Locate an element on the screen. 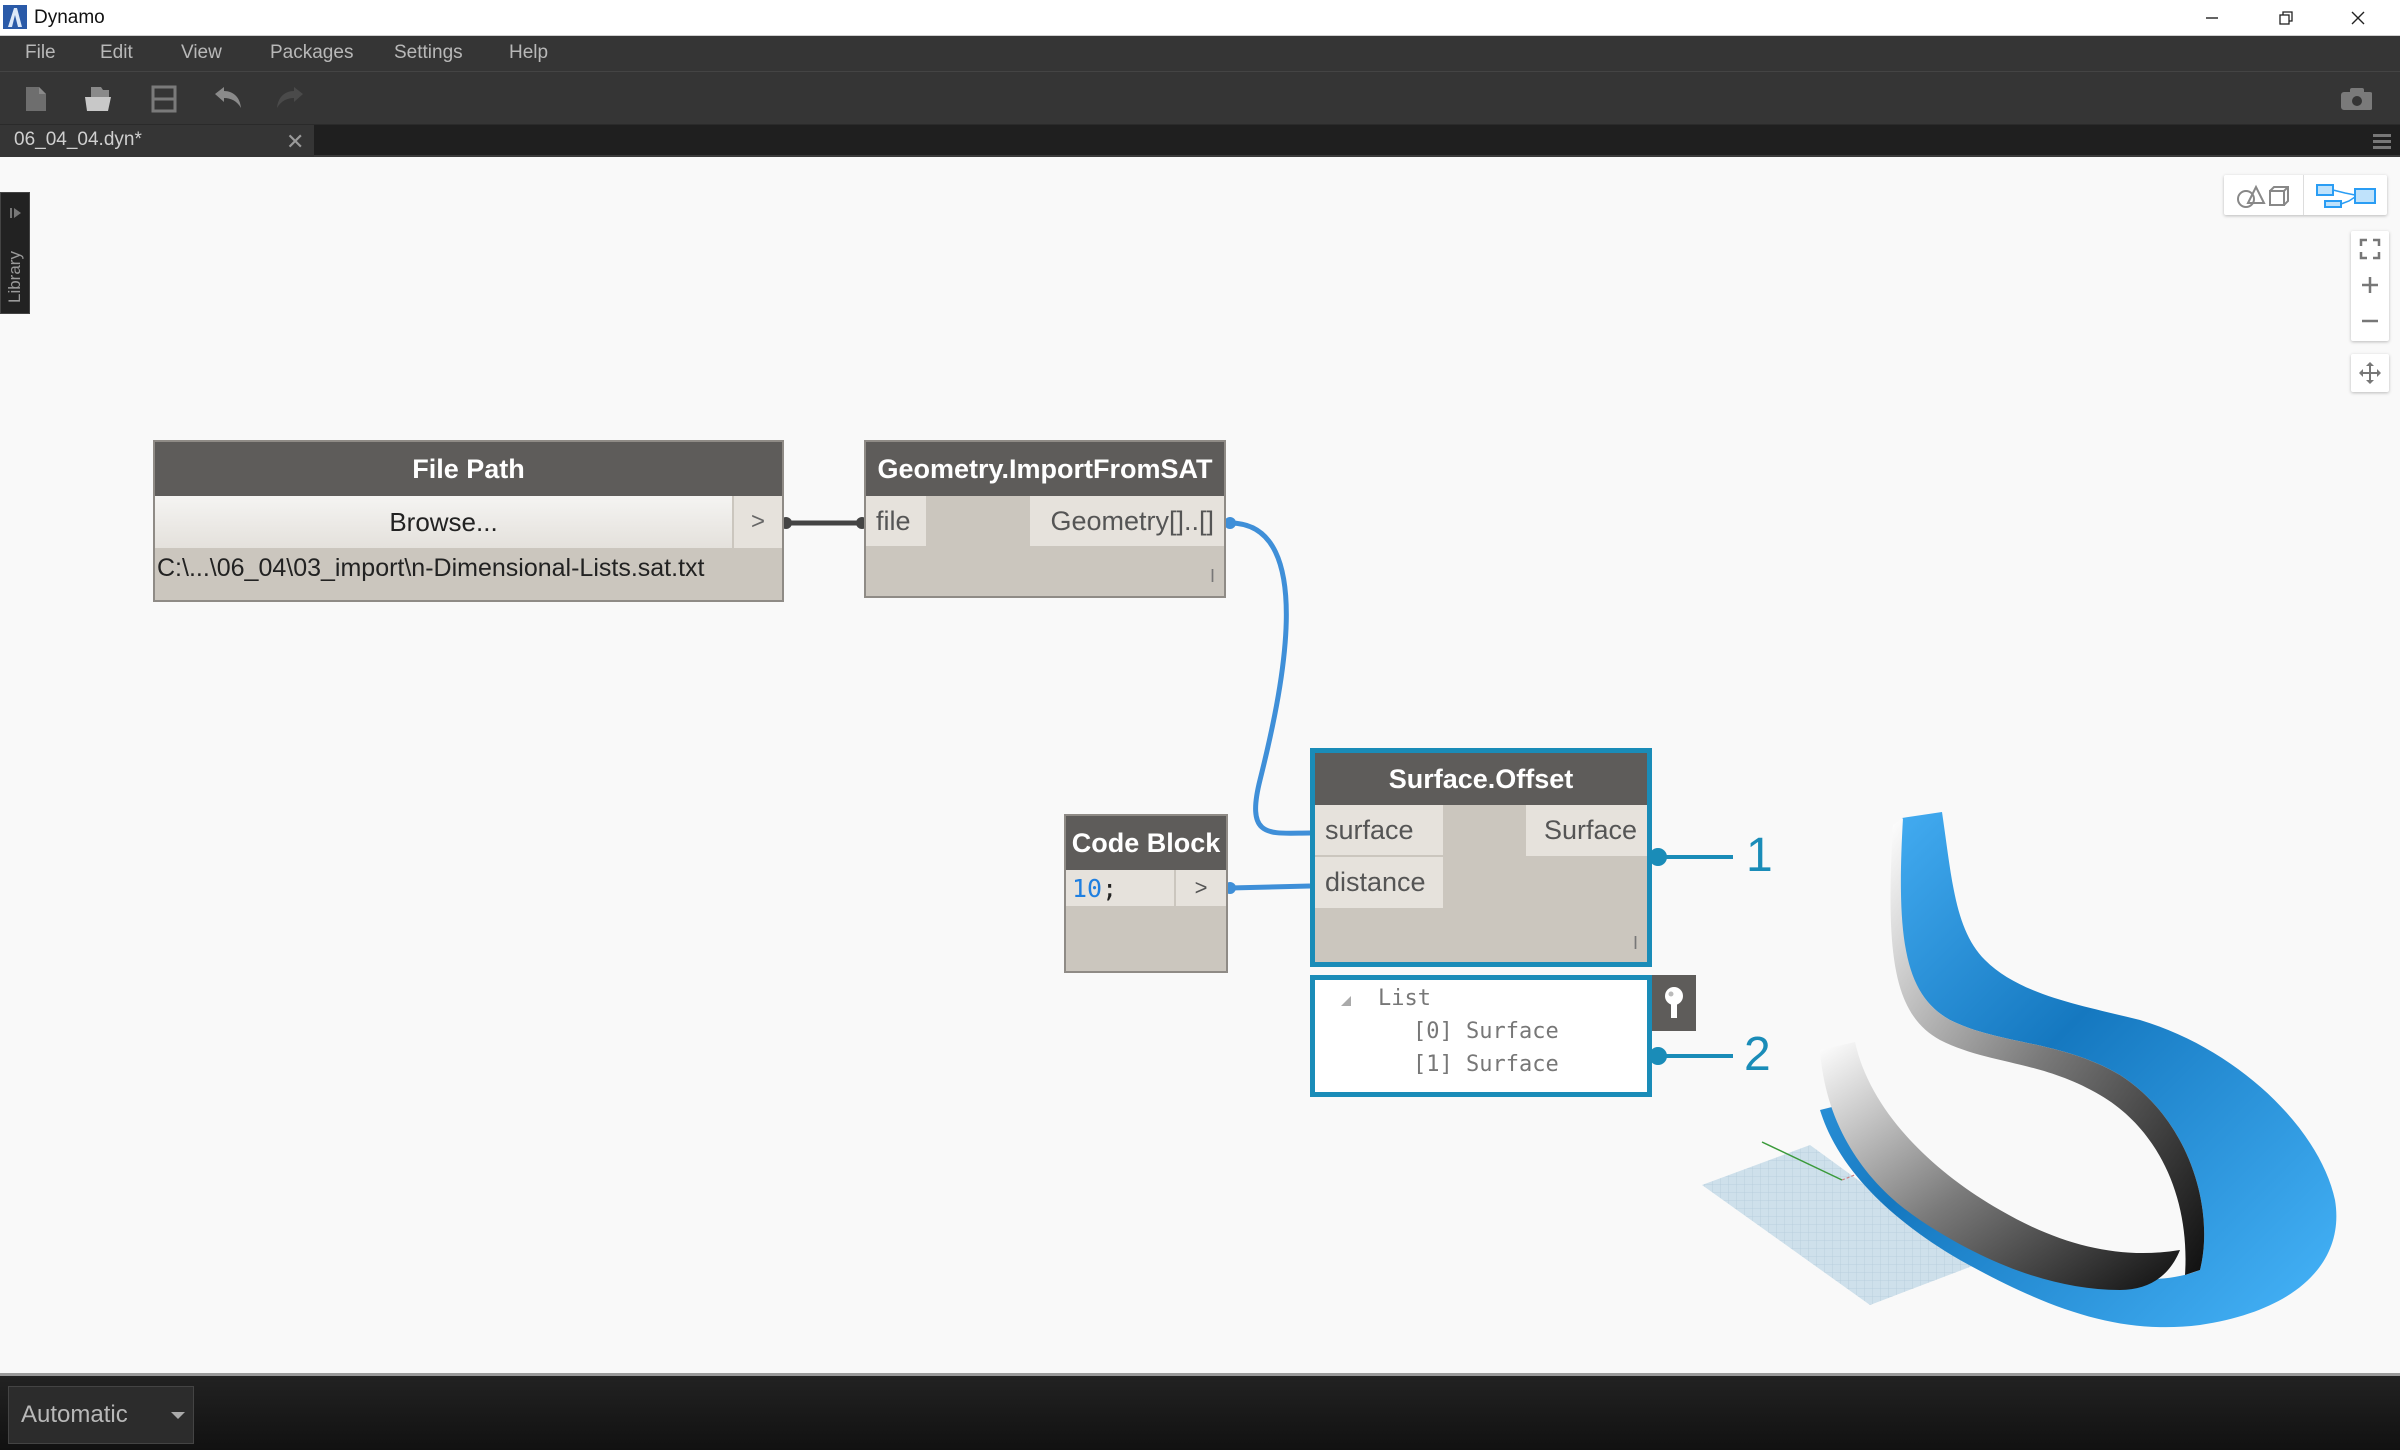 This screenshot has width=2400, height=1450. new-file-button is located at coordinates (36, 99).